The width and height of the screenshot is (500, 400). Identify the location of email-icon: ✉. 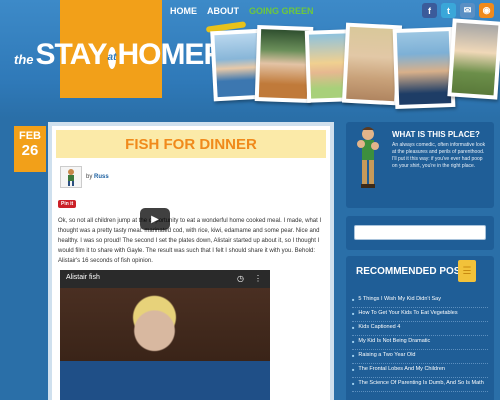
(467, 10).